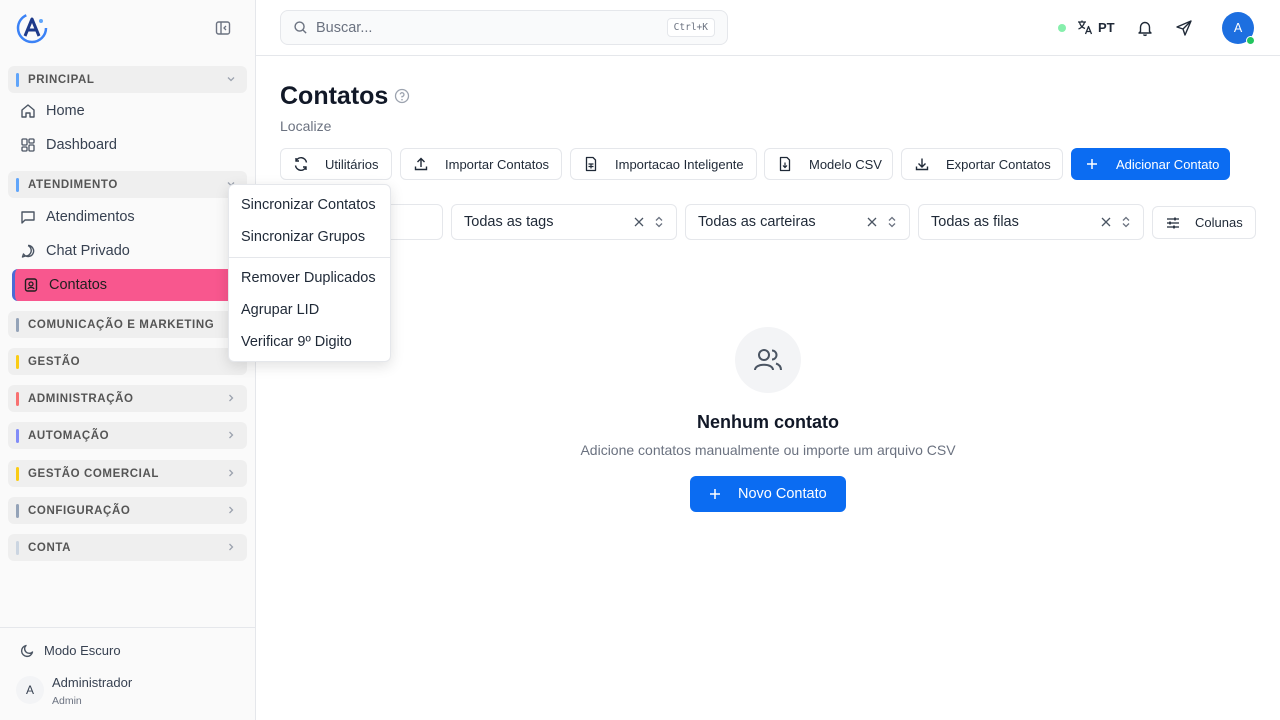 Image resolution: width=1280 pixels, height=720 pixels. What do you see at coordinates (79, 510) in the screenshot?
I see `group-label: CONFIGURAÇÃO` at bounding box center [79, 510].